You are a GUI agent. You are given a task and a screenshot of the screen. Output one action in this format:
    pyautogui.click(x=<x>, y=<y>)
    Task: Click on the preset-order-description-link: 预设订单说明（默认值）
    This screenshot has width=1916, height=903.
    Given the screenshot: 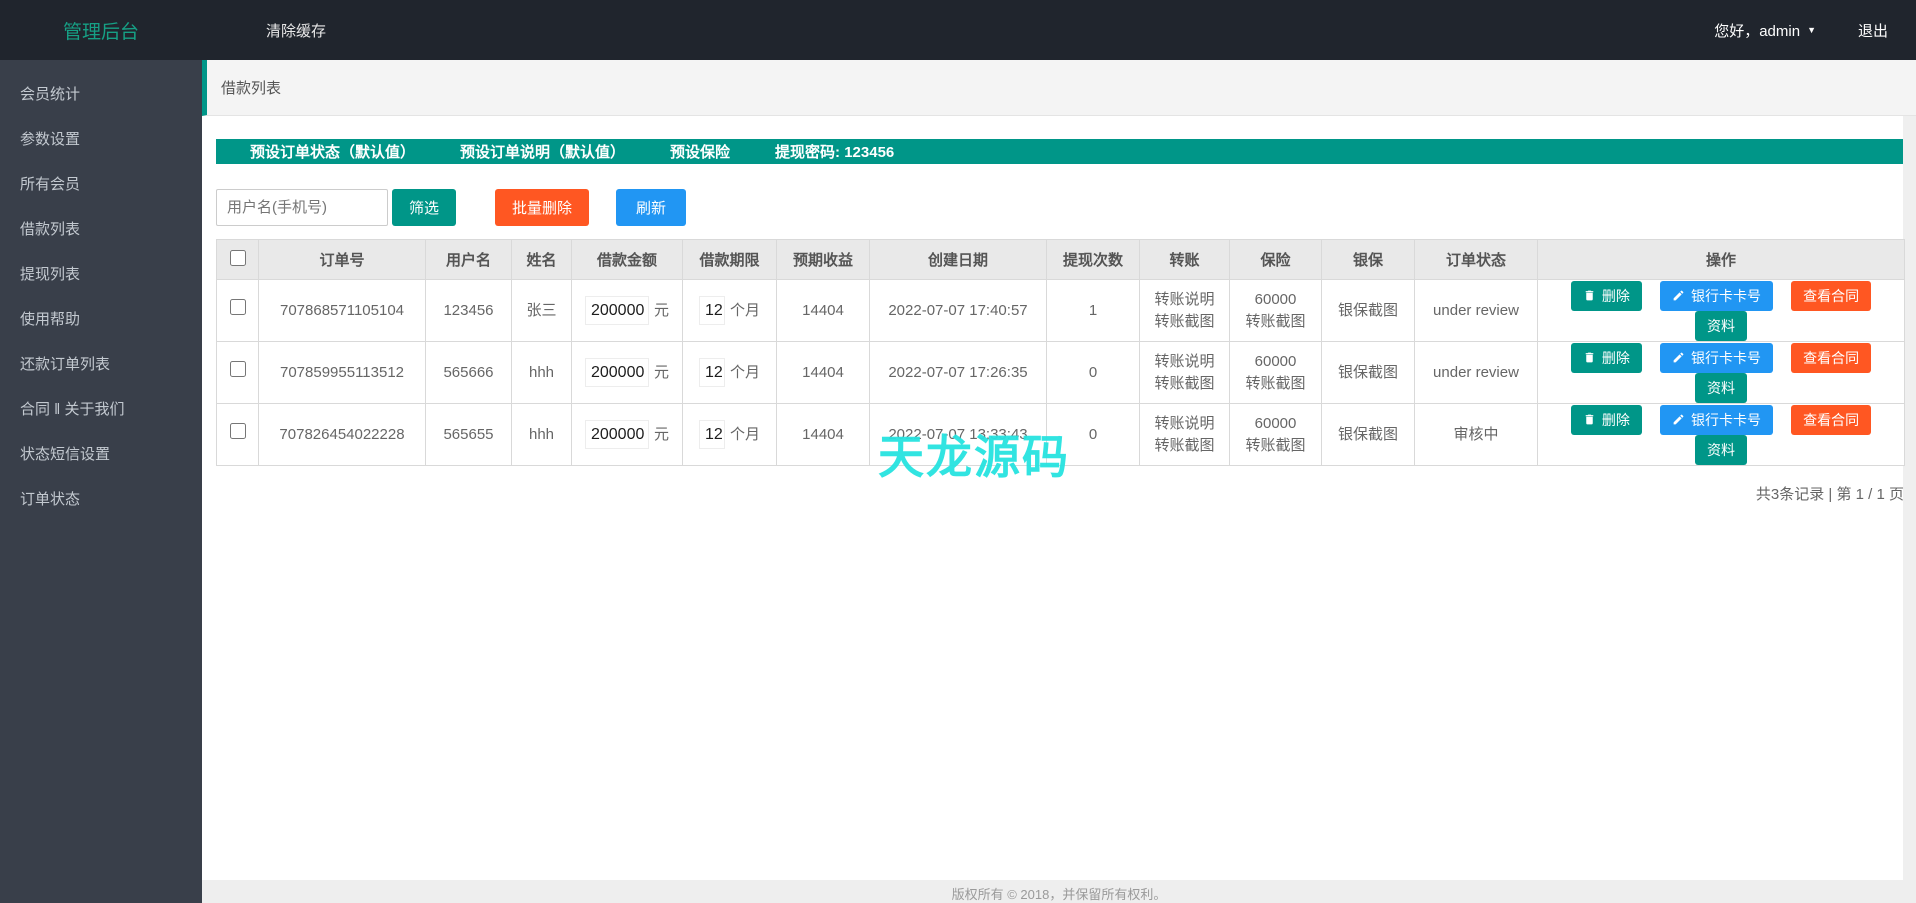 What is the action you would take?
    pyautogui.click(x=542, y=151)
    